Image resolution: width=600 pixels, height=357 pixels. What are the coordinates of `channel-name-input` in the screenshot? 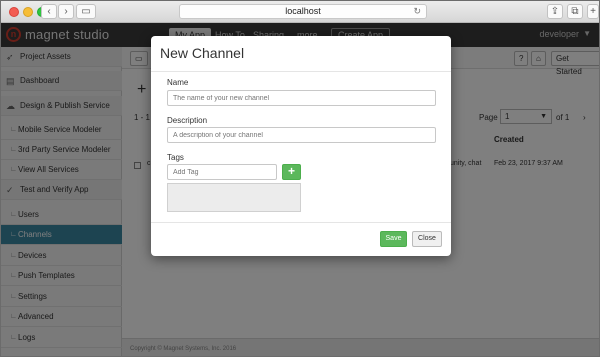 It's located at (301, 98).